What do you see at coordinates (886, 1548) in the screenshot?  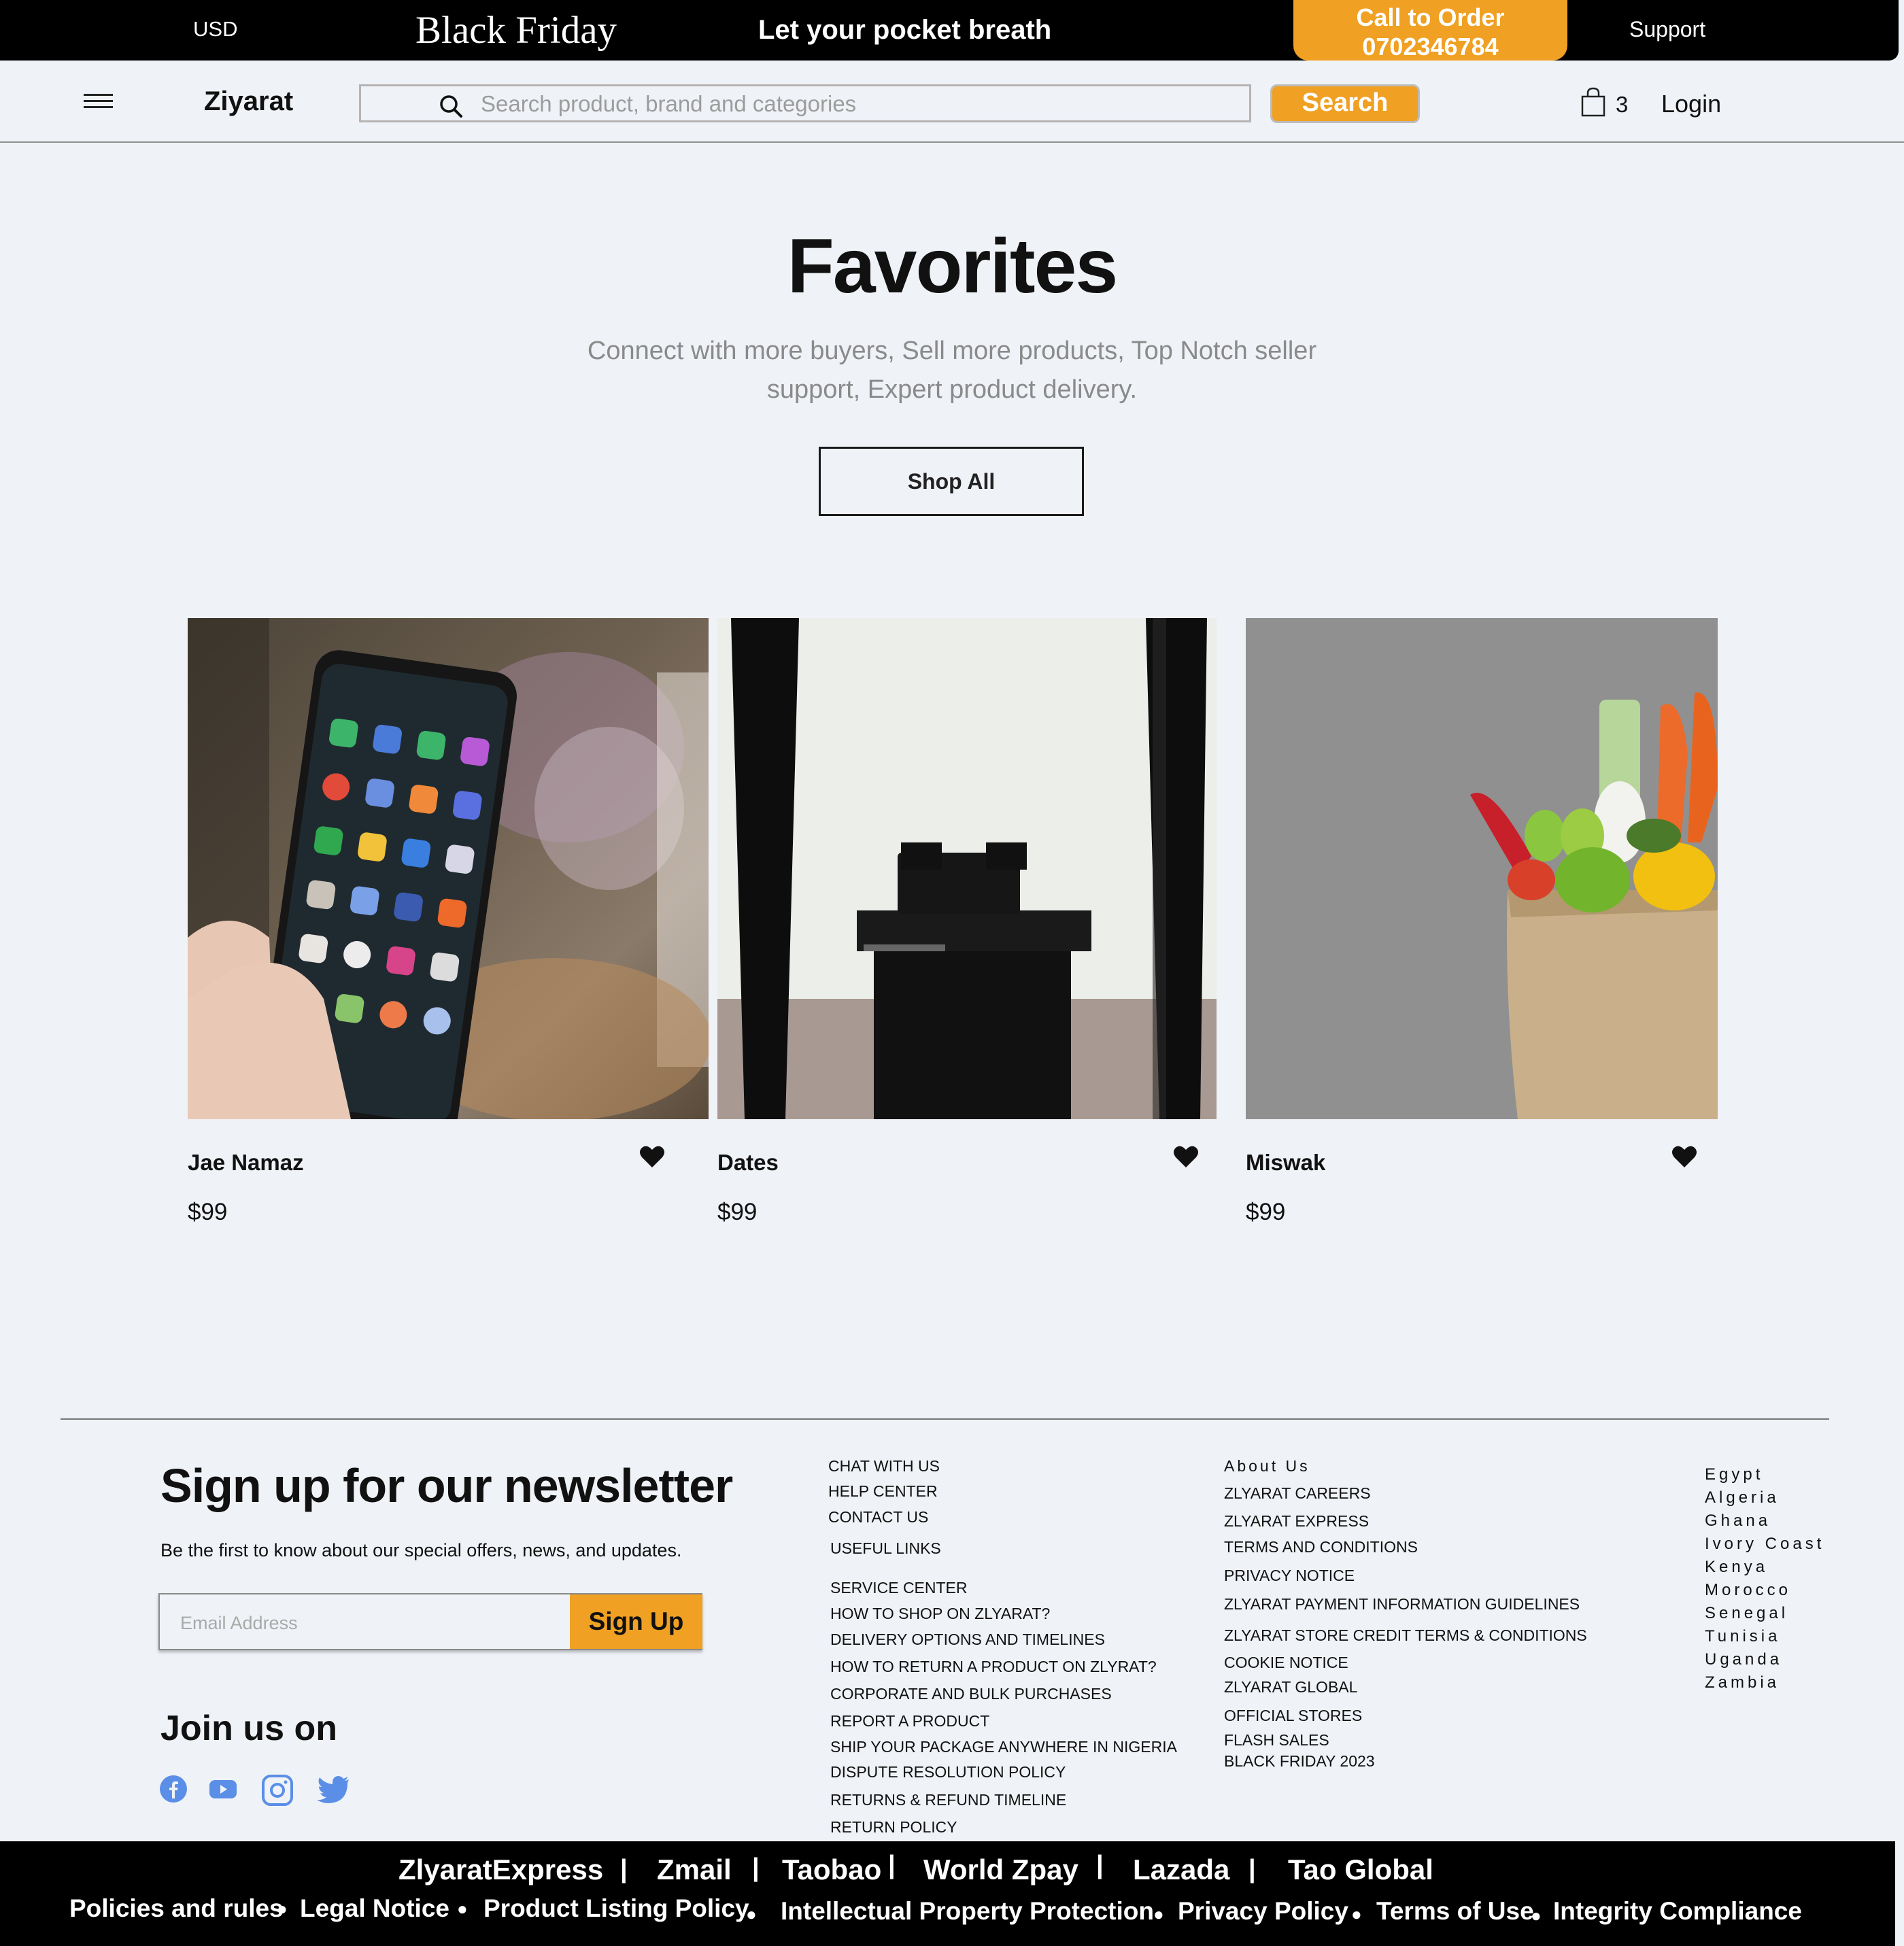 I see `footer-heading-useful-links: USEFUL LINKS` at bounding box center [886, 1548].